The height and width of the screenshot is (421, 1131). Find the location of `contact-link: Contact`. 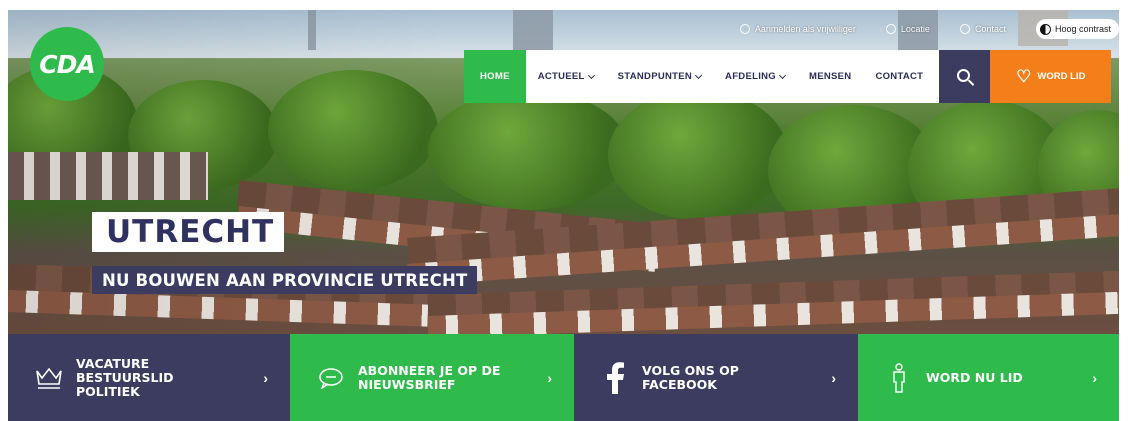

contact-link: Contact is located at coordinates (982, 29).